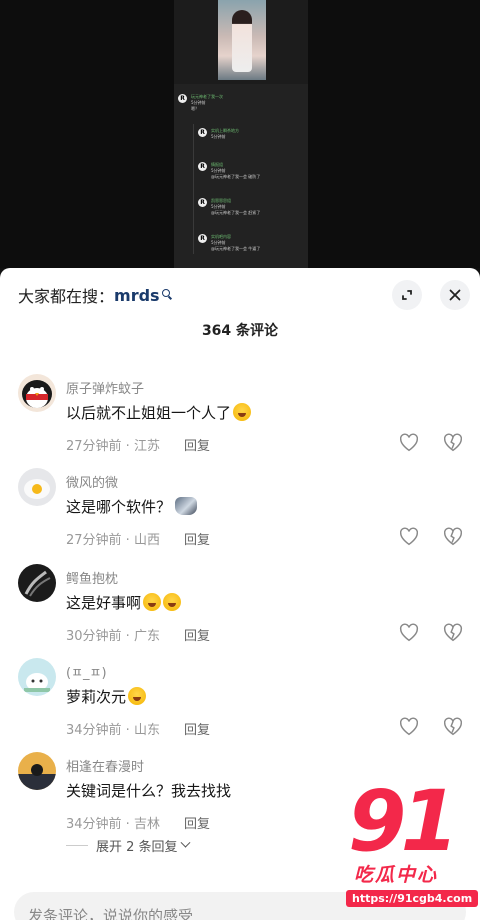 The height and width of the screenshot is (920, 480). What do you see at coordinates (159, 412) in the screenshot?
I see `comment-text: 以后就不止姐姐一个人了` at bounding box center [159, 412].